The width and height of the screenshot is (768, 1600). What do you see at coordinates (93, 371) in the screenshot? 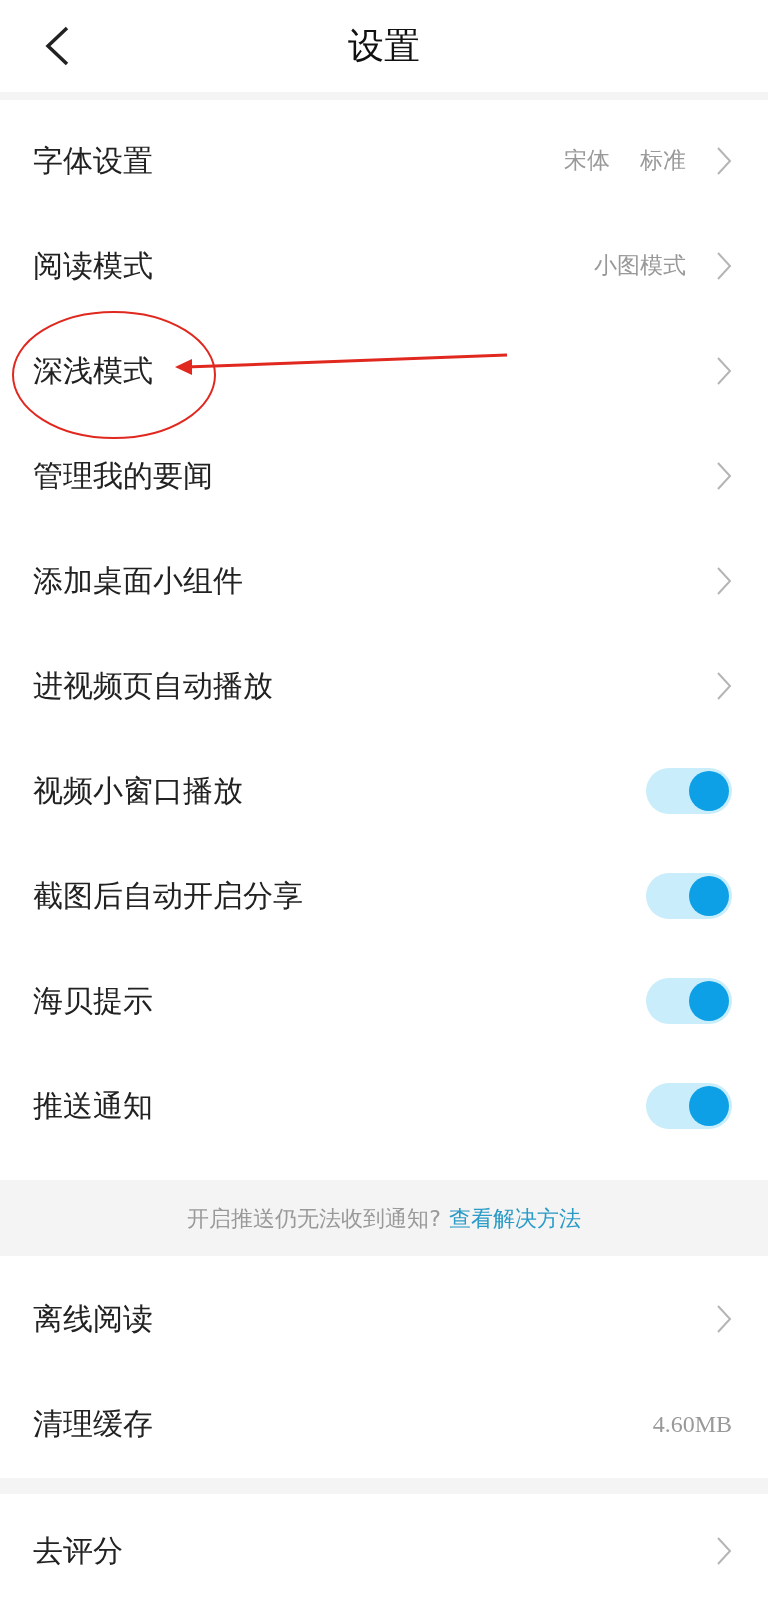
I see `row-label: 深浅模式` at bounding box center [93, 371].